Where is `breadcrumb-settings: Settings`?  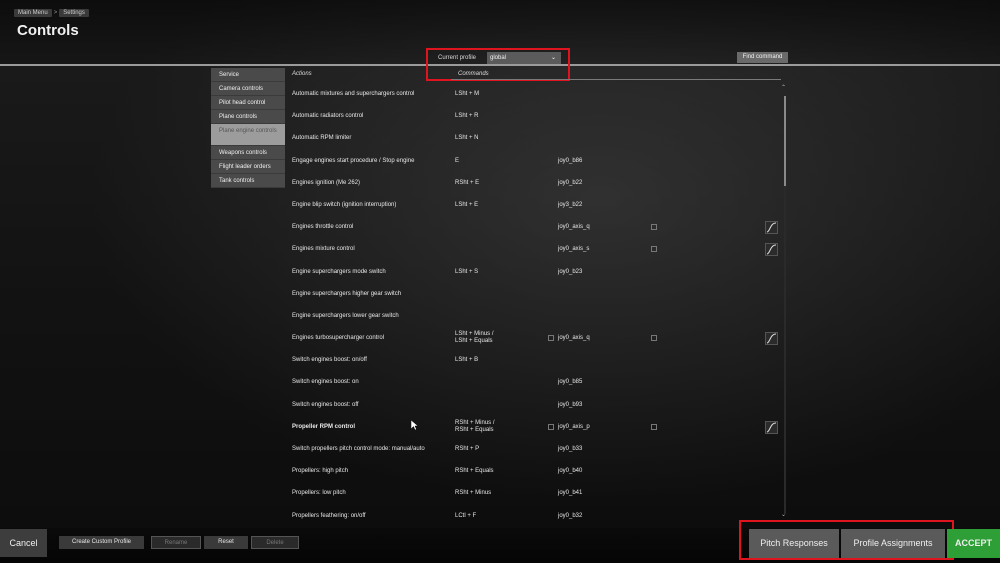
breadcrumb-settings: Settings is located at coordinates (74, 13).